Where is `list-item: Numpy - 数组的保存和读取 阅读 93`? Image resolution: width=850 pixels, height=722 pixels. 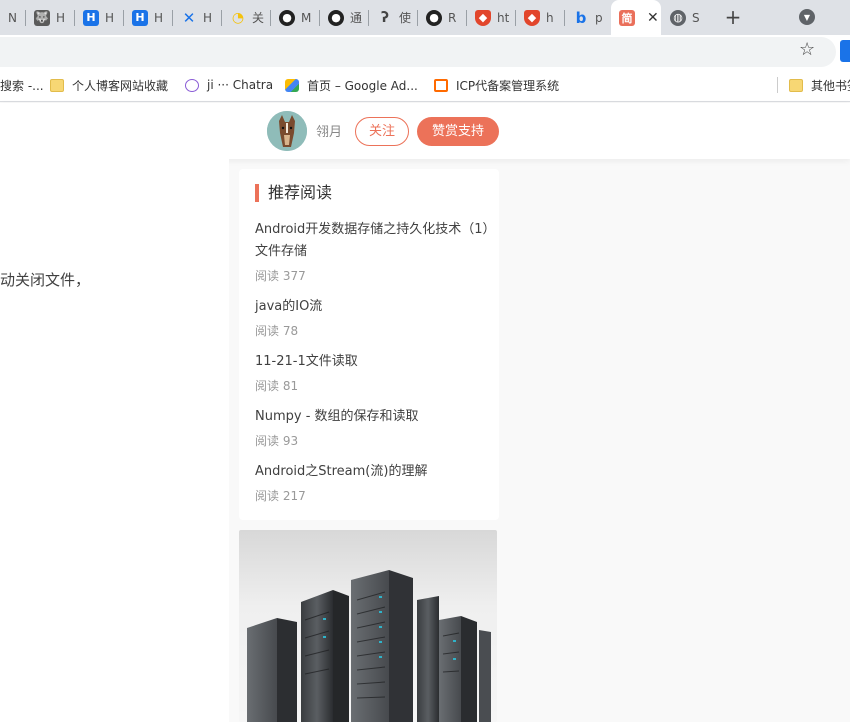 list-item: Numpy - 数组的保存和读取 阅读 93 is located at coordinates (373, 427).